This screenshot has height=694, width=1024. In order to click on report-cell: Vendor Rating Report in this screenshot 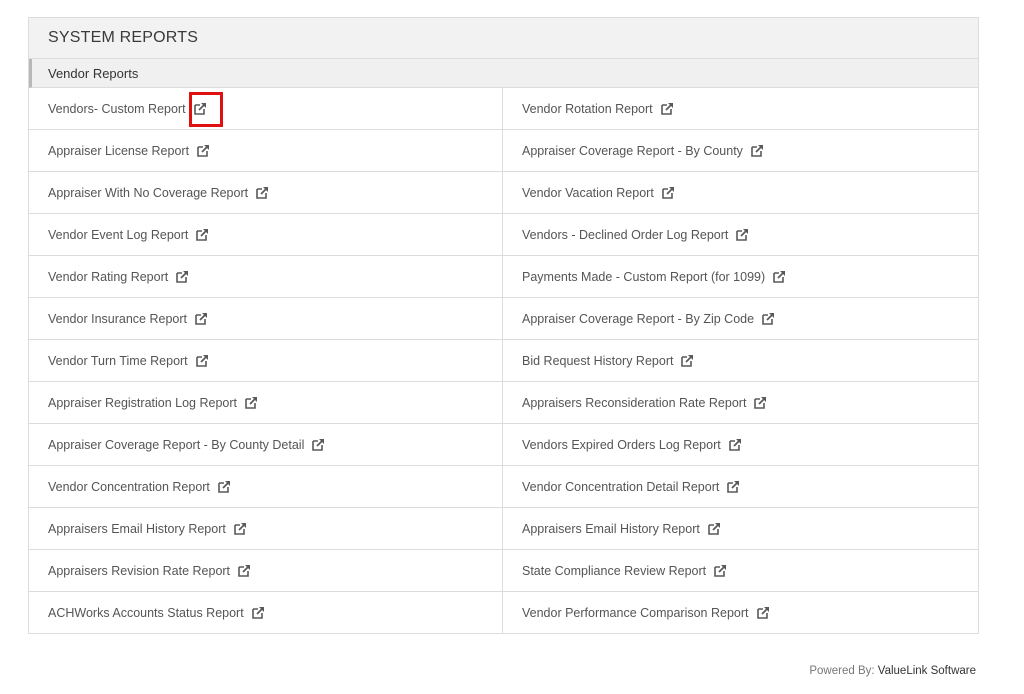, I will do `click(266, 276)`.